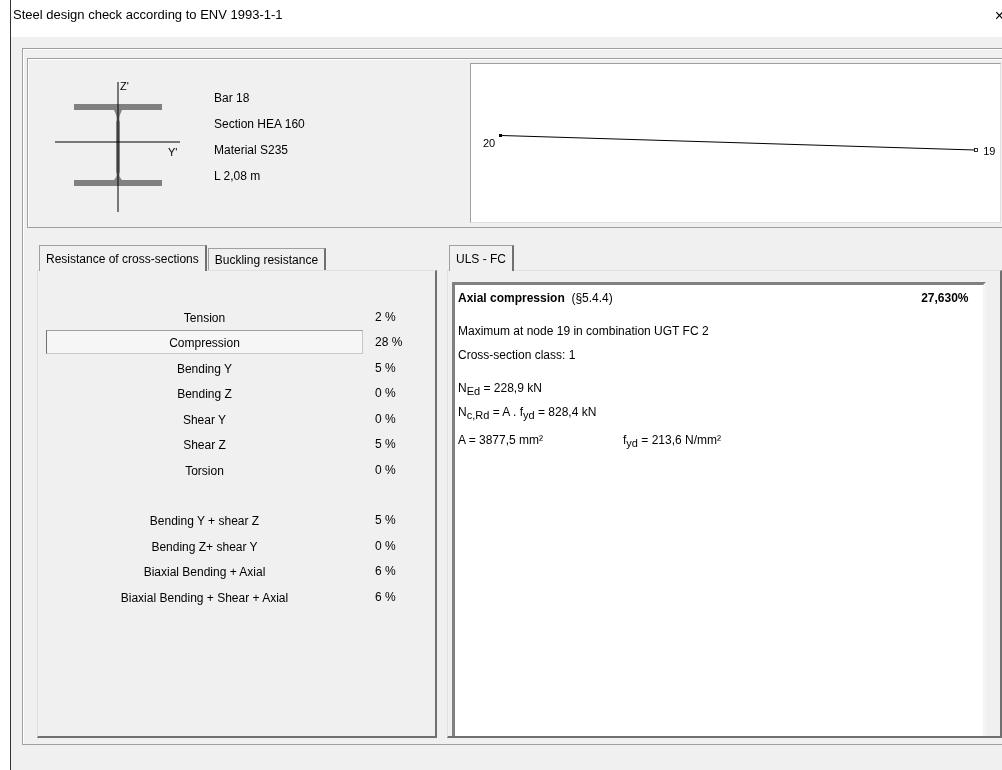 This screenshot has width=1002, height=770. Describe the element at coordinates (204, 571) in the screenshot. I see `check-item: Biaxial Bending + Axial` at that location.